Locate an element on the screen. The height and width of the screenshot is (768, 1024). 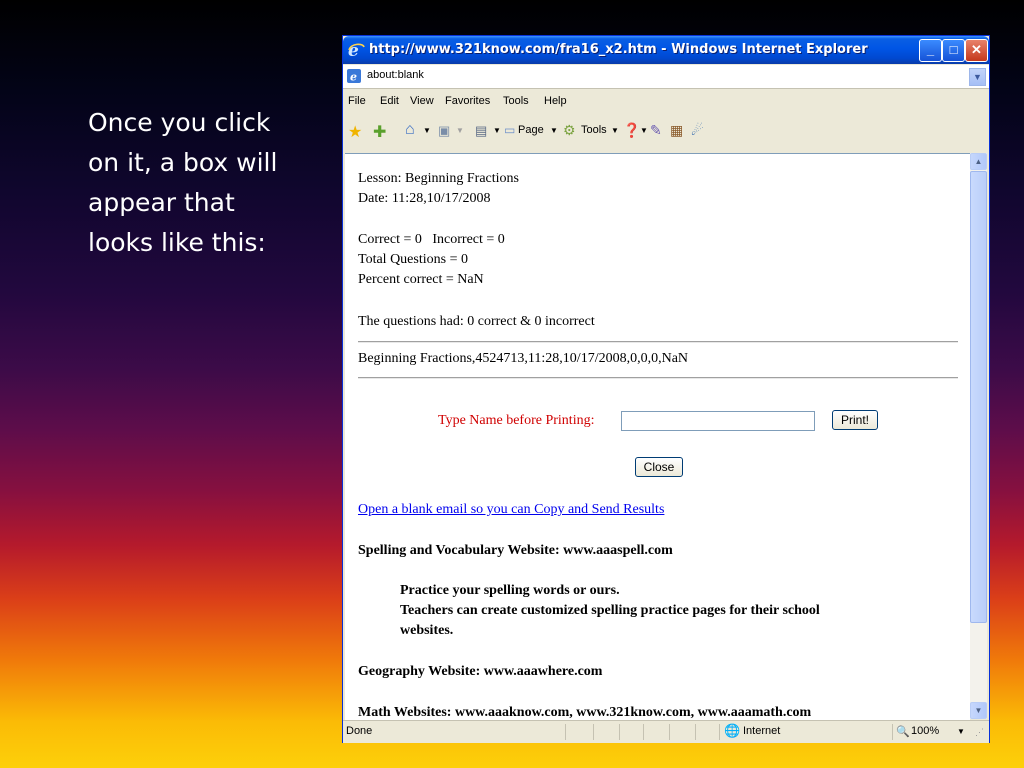
messenger-icon: ▦ is located at coordinates (676, 130).